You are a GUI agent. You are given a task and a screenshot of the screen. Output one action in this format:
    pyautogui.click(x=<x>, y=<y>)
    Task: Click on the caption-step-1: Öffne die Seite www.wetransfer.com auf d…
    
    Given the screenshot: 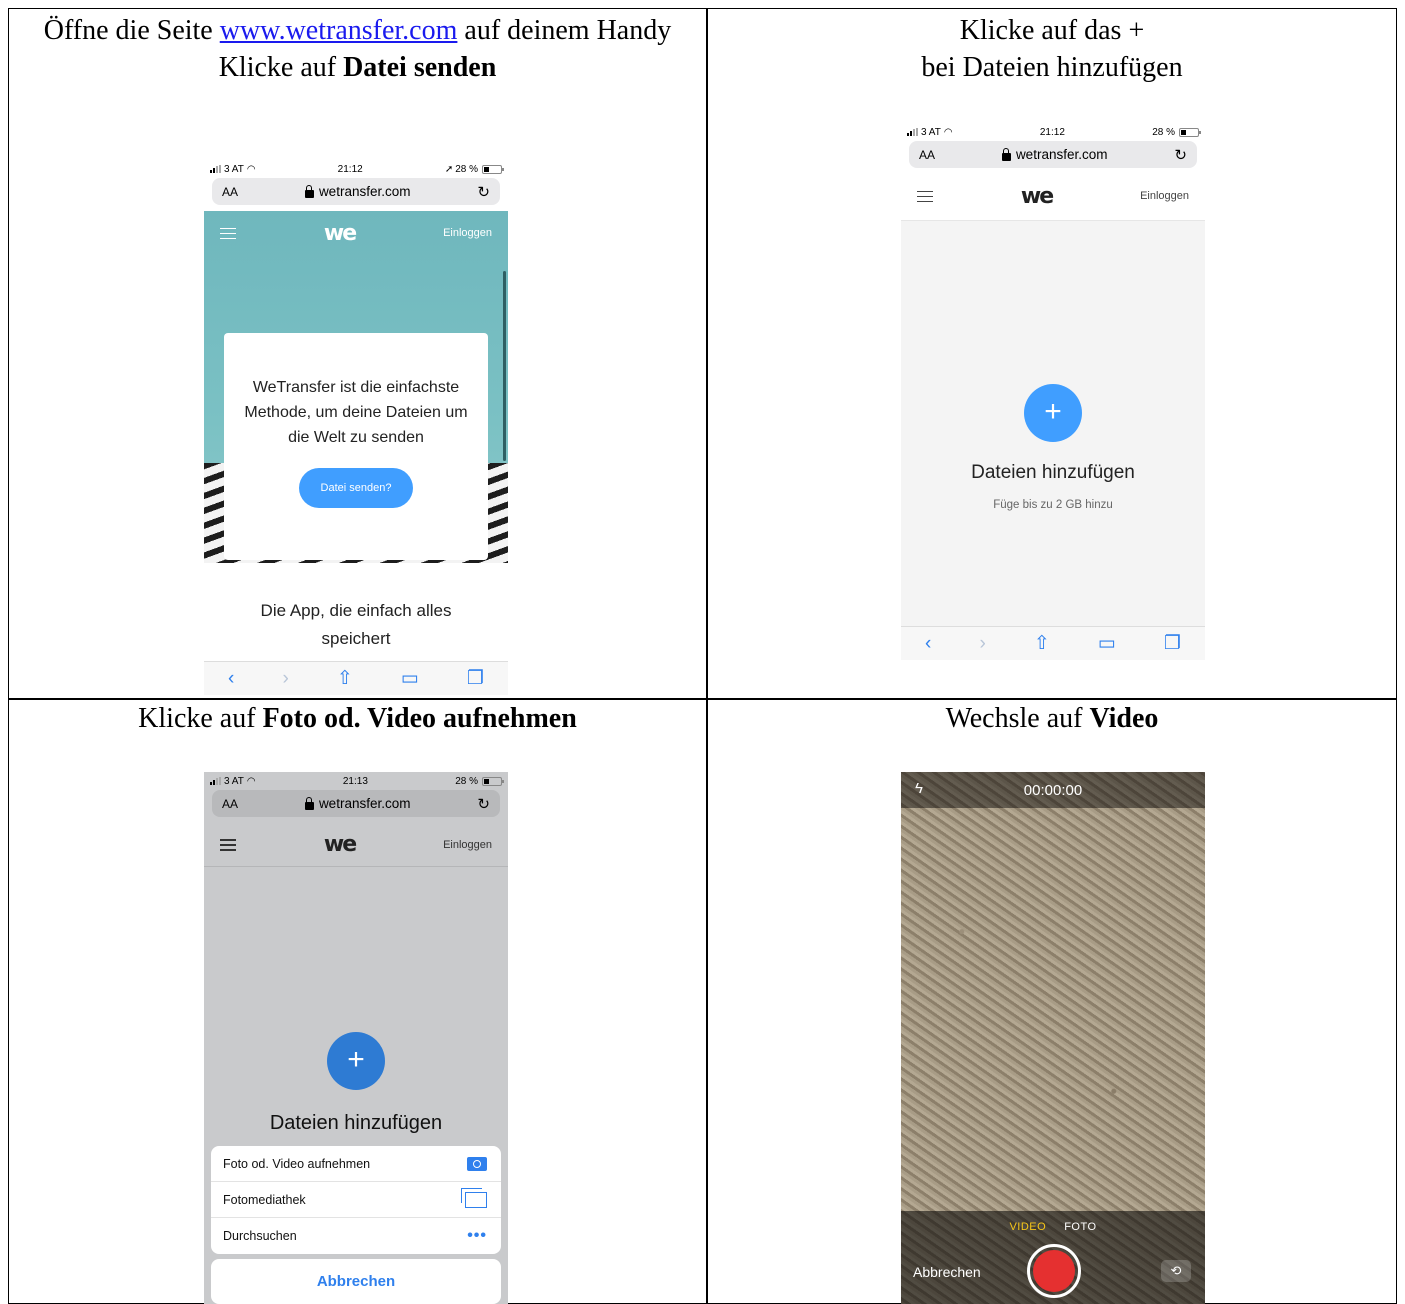 What is the action you would take?
    pyautogui.click(x=357, y=49)
    